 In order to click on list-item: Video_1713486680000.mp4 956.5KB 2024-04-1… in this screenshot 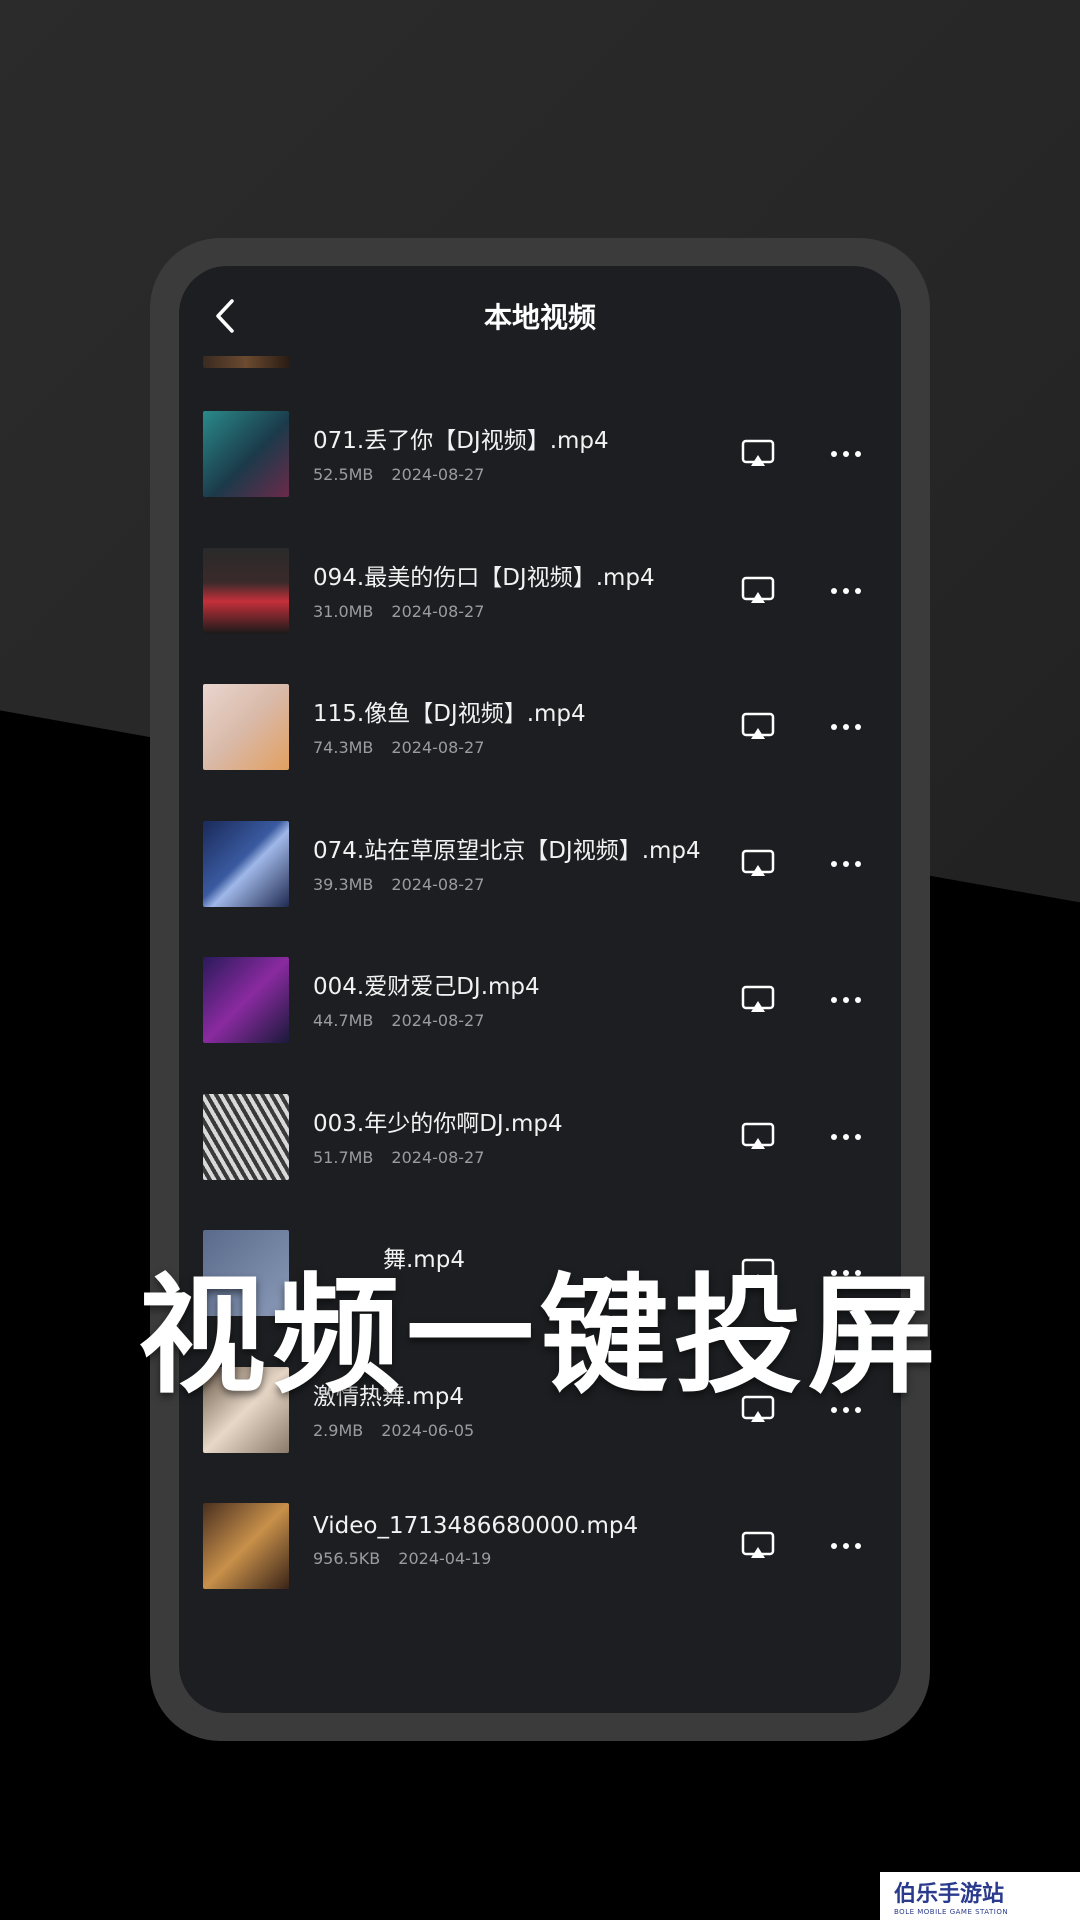, I will do `click(540, 1571)`.